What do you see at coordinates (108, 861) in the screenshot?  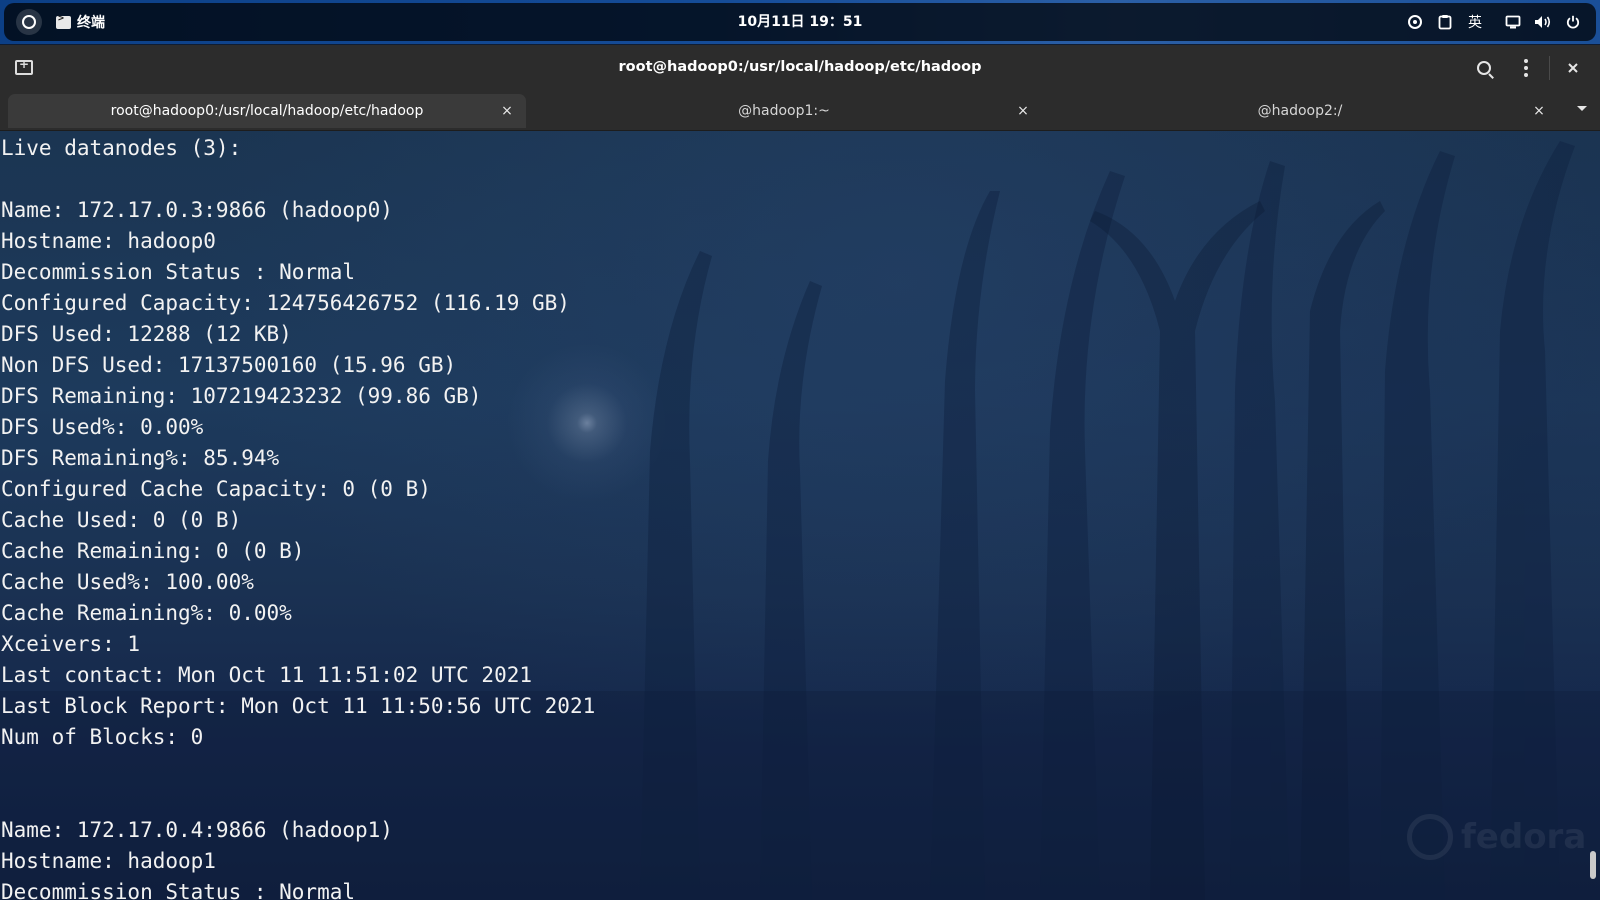 I see `terminal-line: Hostname: hadoop1` at bounding box center [108, 861].